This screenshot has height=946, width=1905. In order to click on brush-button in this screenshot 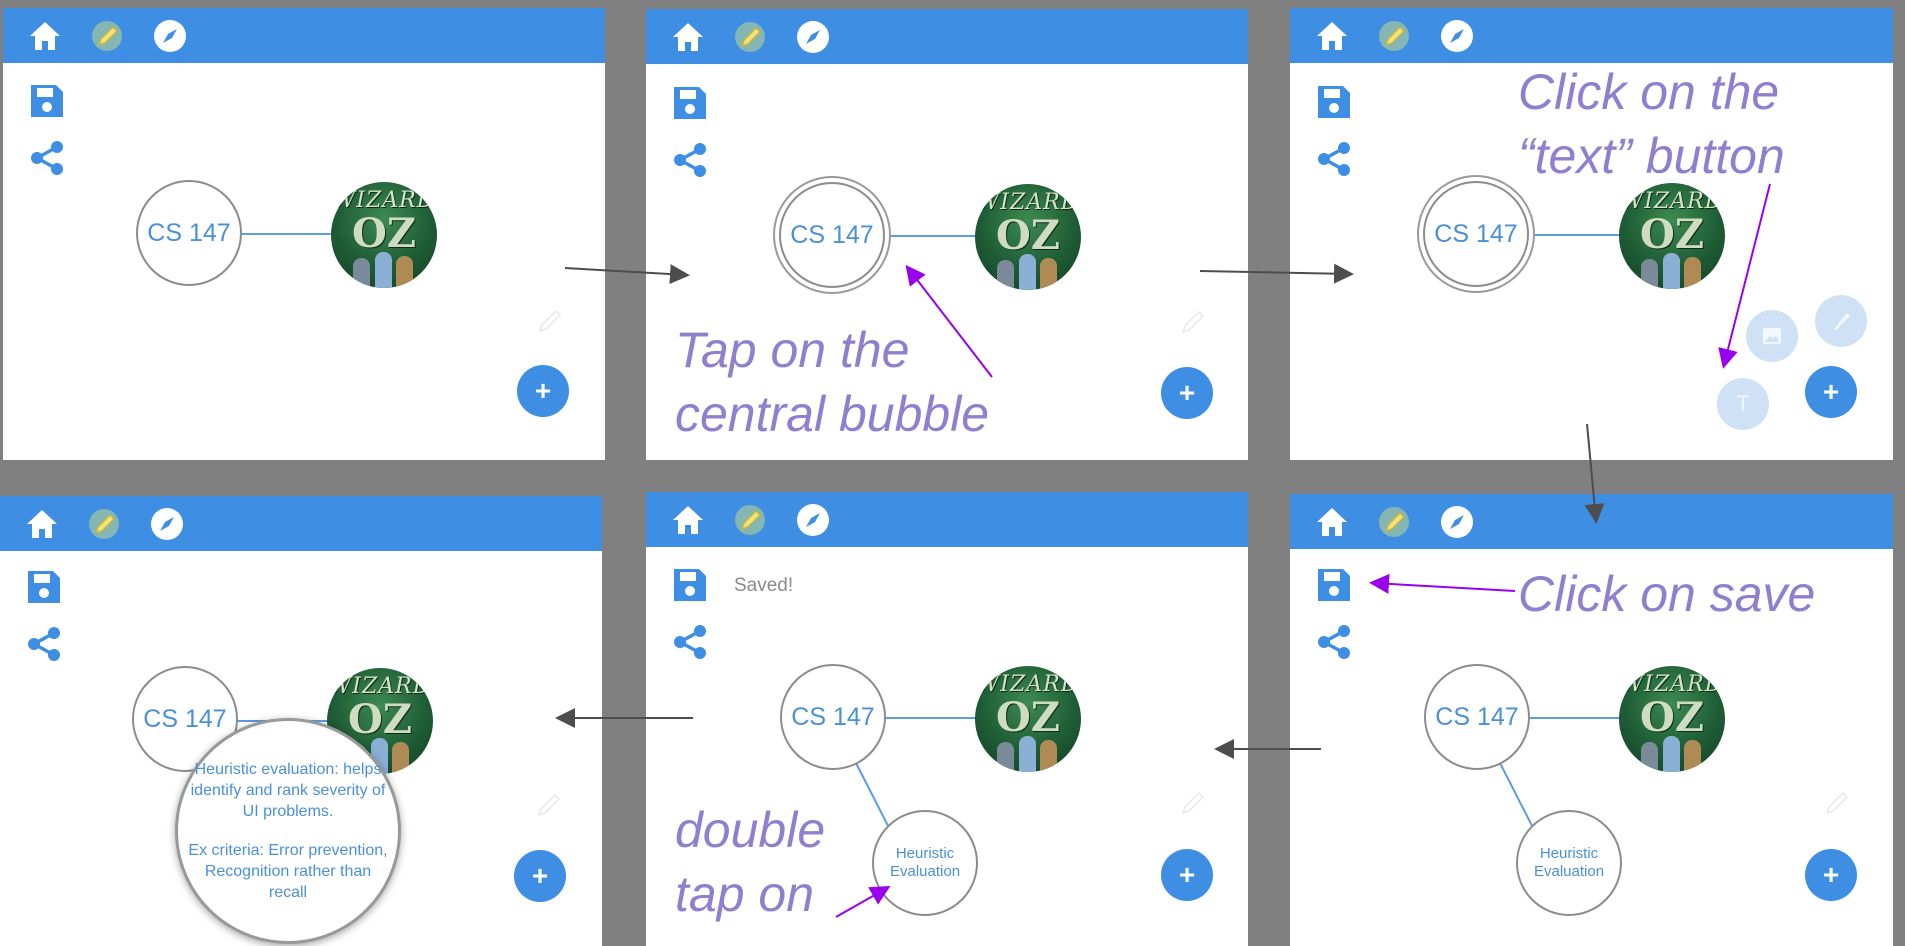, I will do `click(1841, 321)`.